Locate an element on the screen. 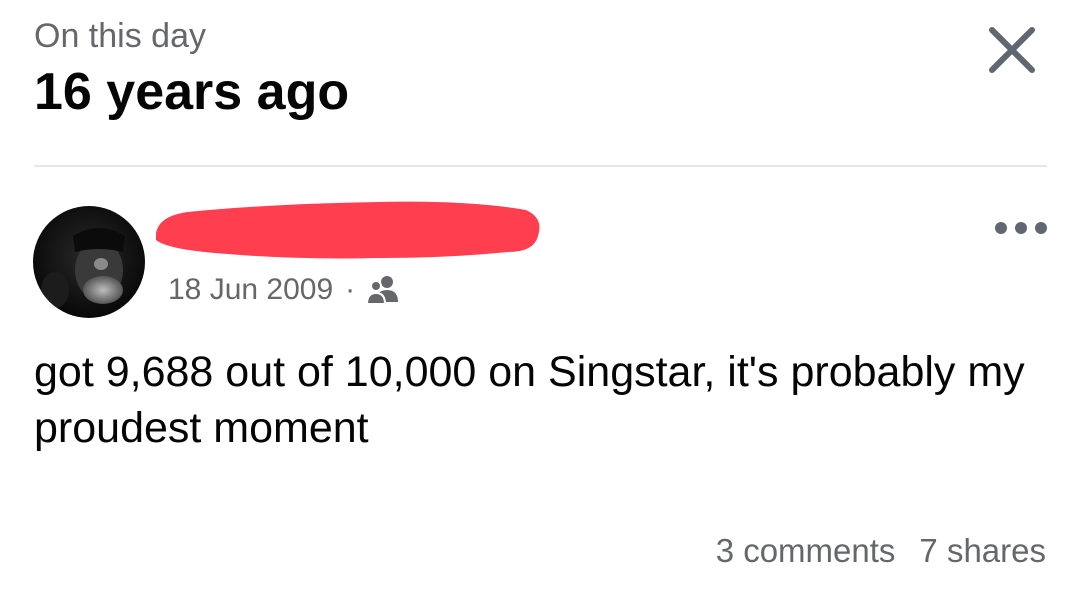  header-divider is located at coordinates (540, 166).